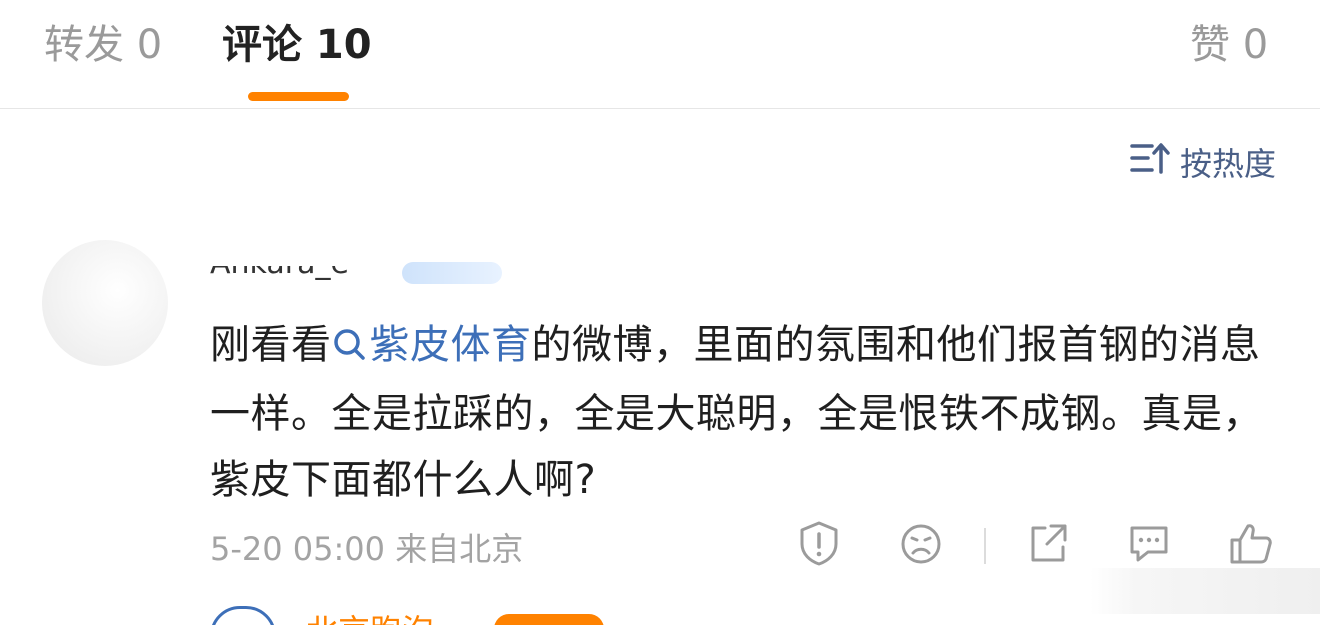  What do you see at coordinates (103, 45) in the screenshot?
I see `tab-repost: 转发 0` at bounding box center [103, 45].